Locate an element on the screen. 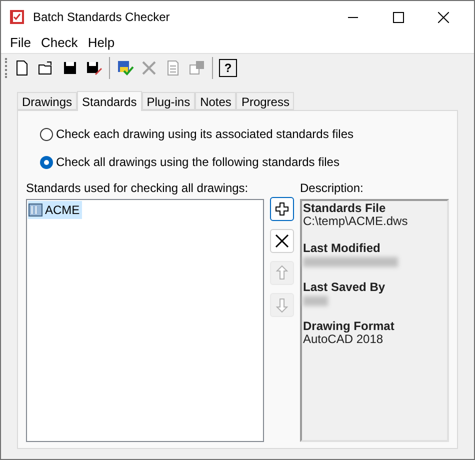  maximize-icon is located at coordinates (398, 17).